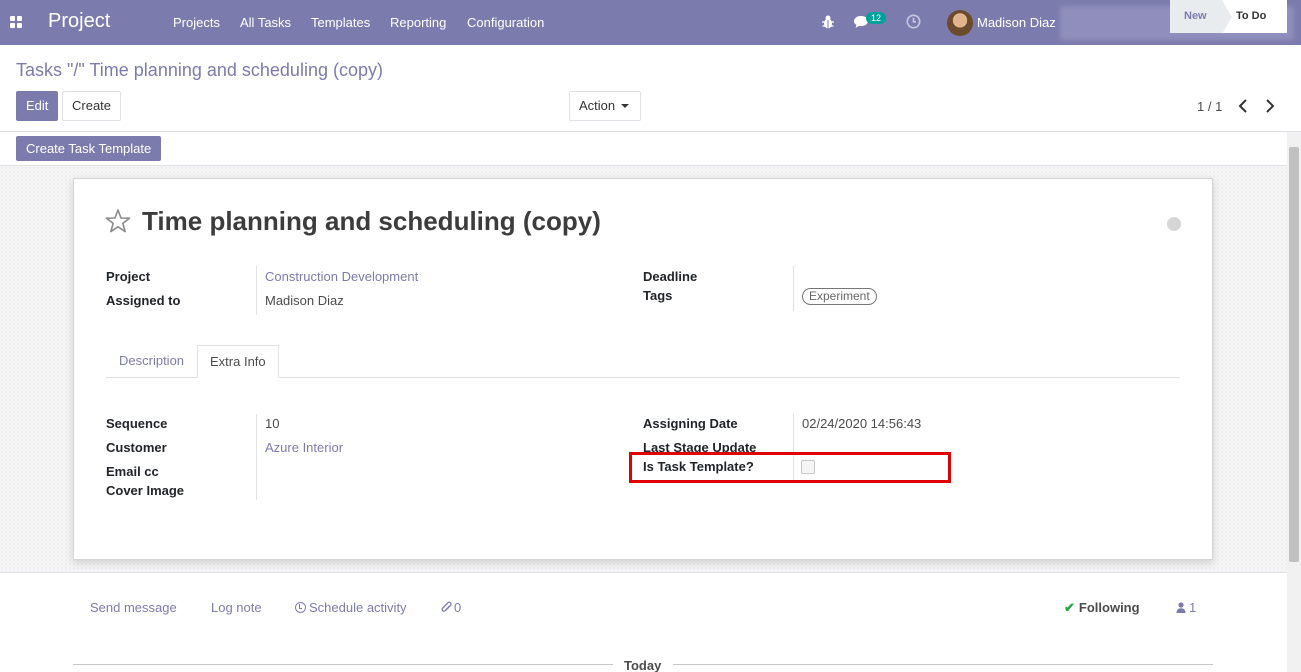 The width and height of the screenshot is (1301, 672). What do you see at coordinates (118, 221) in the screenshot?
I see `star-icon` at bounding box center [118, 221].